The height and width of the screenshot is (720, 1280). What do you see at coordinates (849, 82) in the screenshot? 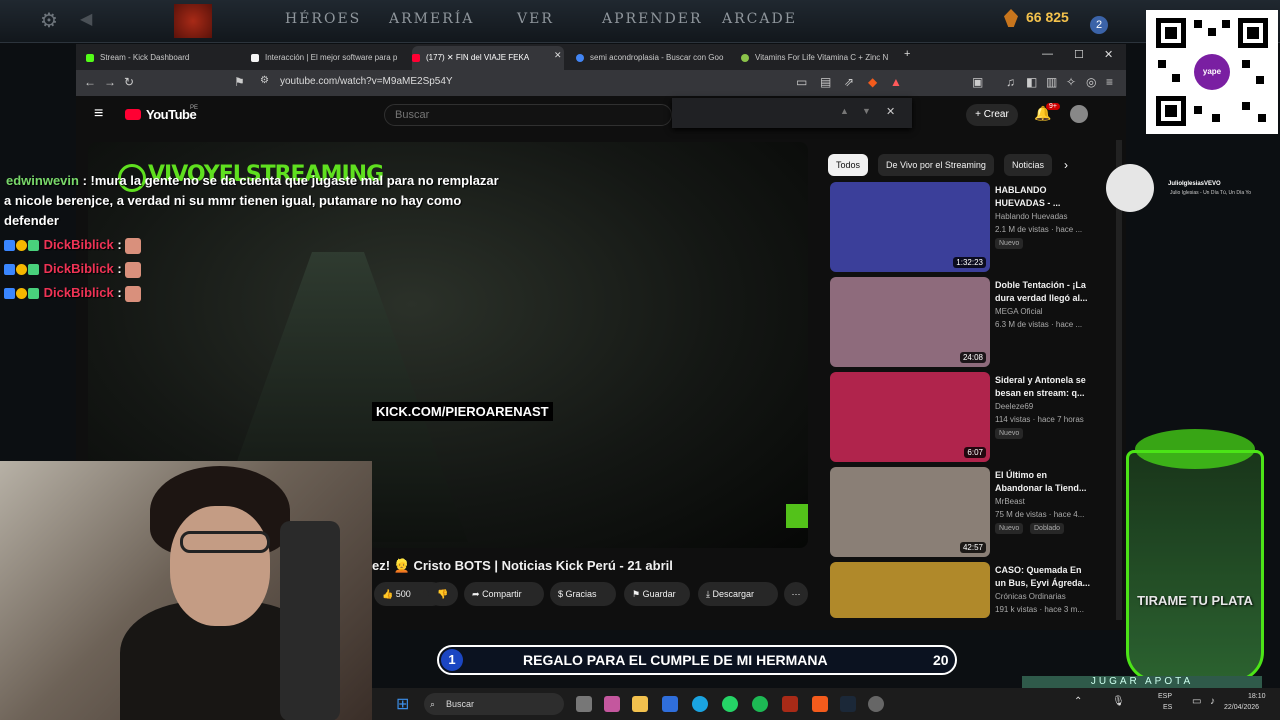
I see `share-icon: ⇗` at bounding box center [849, 82].